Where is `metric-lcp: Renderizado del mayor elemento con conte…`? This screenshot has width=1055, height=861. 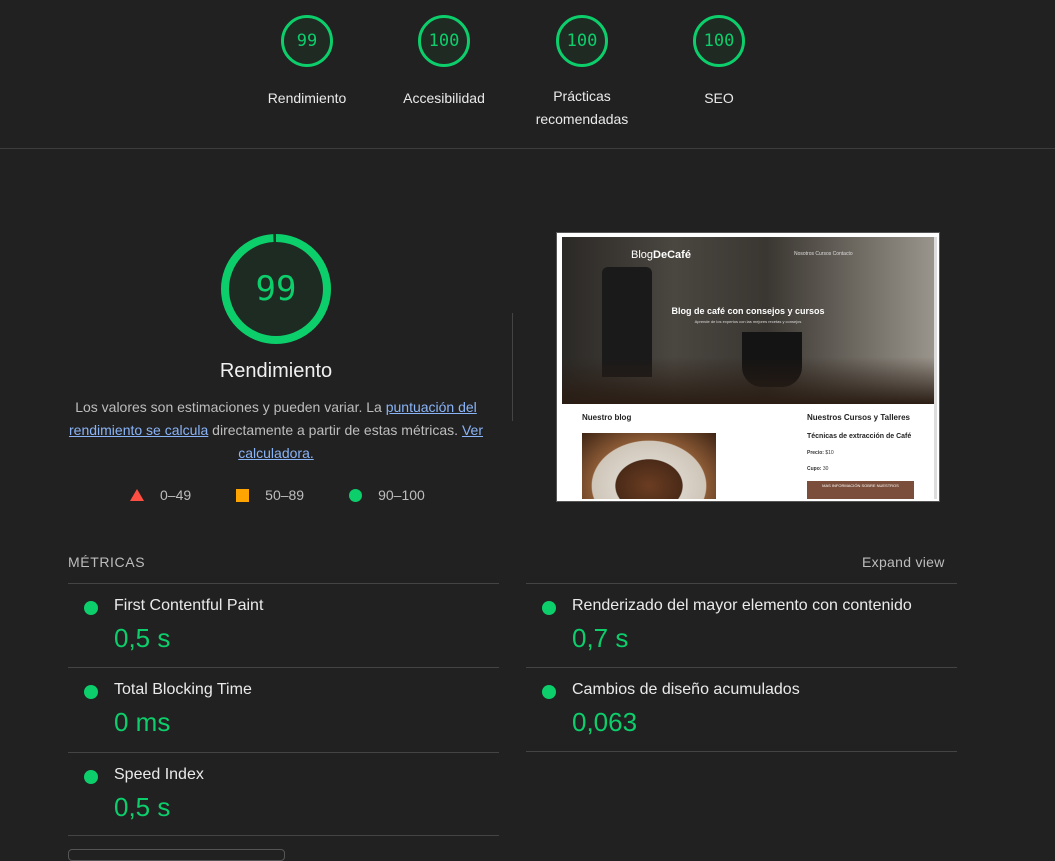
metric-lcp: Renderizado del mayor elemento con conte… is located at coordinates (741, 625).